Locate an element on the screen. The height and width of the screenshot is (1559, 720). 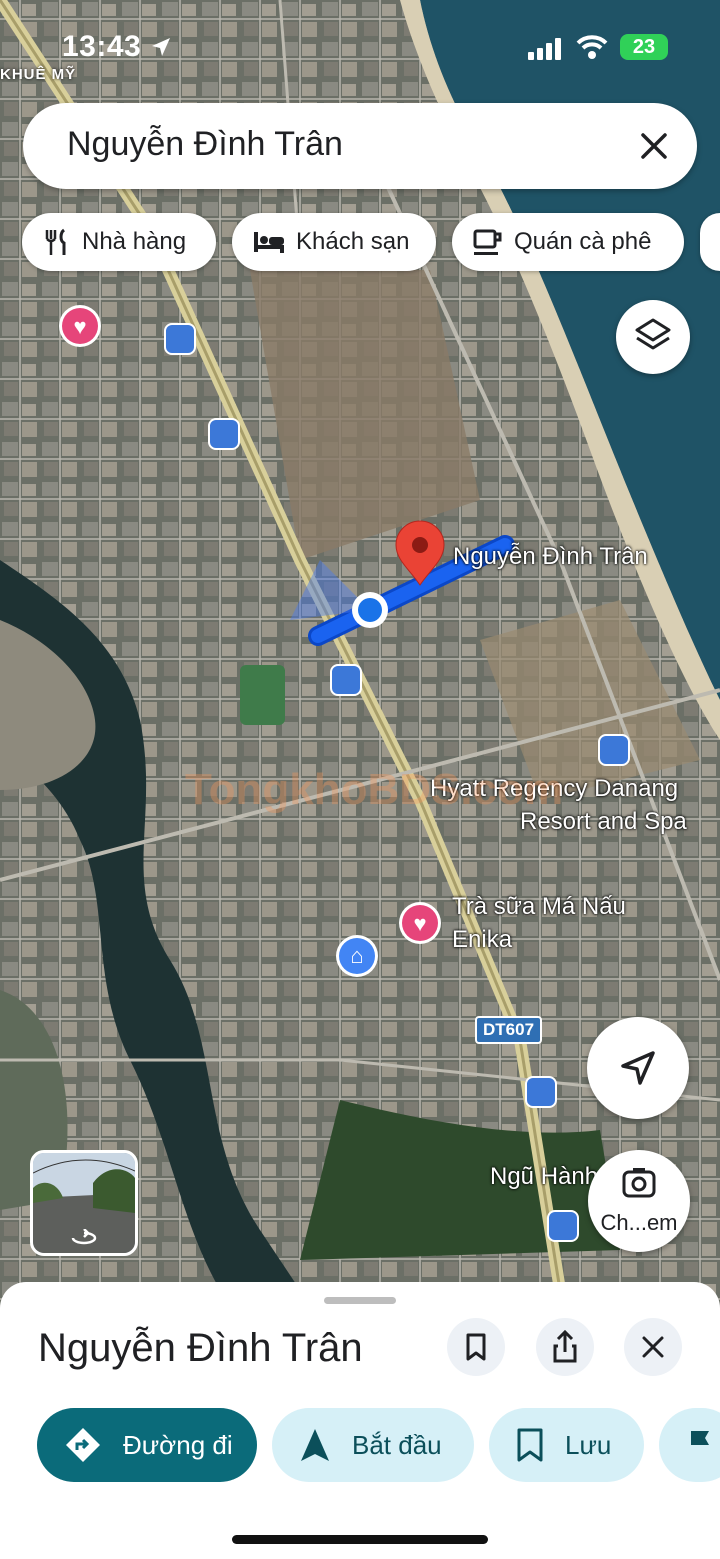
share-icon is located at coordinates (565, 1346).